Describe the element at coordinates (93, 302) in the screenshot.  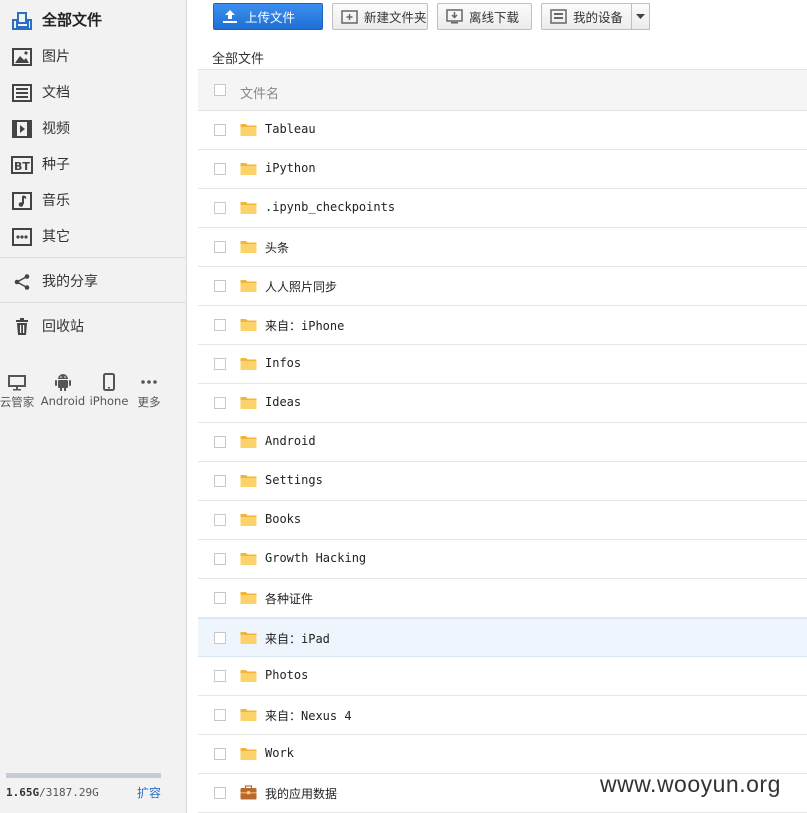
I see `divider` at that location.